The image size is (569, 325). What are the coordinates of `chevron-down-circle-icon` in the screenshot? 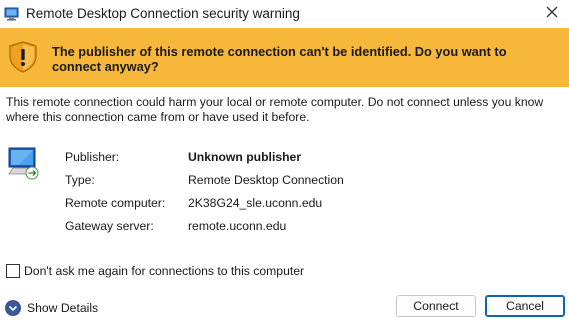 It's located at (13, 308).